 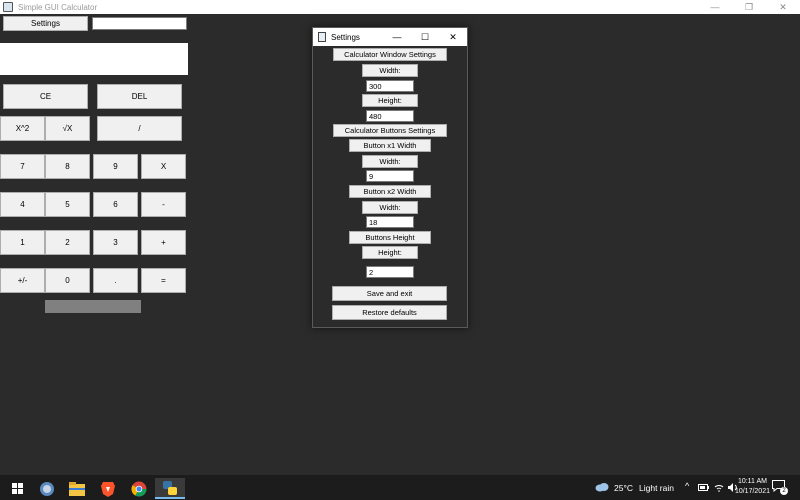 What do you see at coordinates (108, 488) in the screenshot?
I see `brave-icon` at bounding box center [108, 488].